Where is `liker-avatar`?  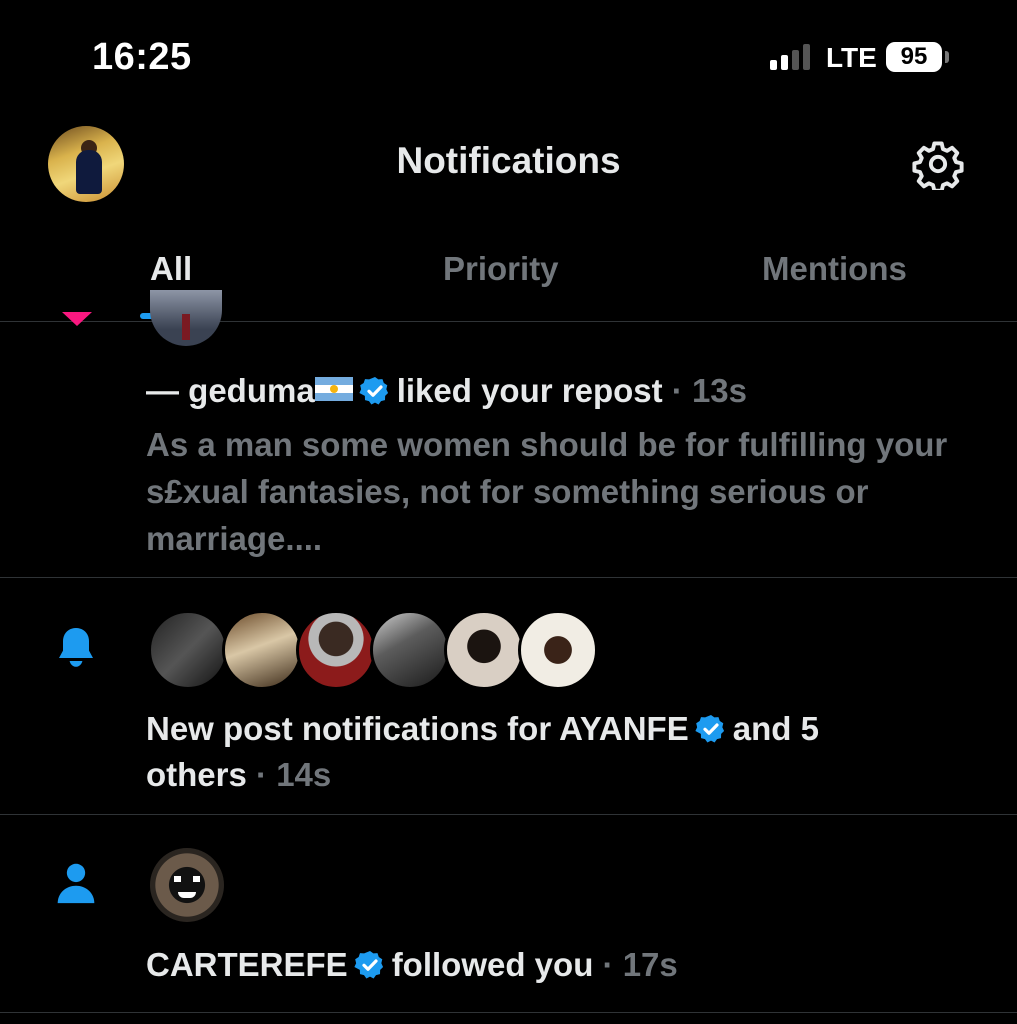
liker-avatar is located at coordinates (186, 318).